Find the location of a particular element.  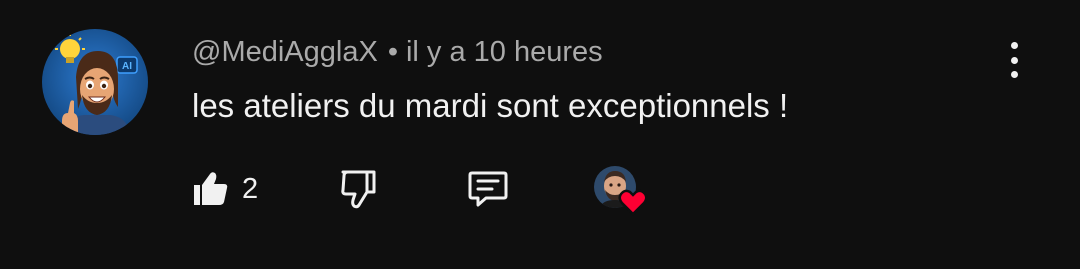

heart-icon is located at coordinates (633, 202).